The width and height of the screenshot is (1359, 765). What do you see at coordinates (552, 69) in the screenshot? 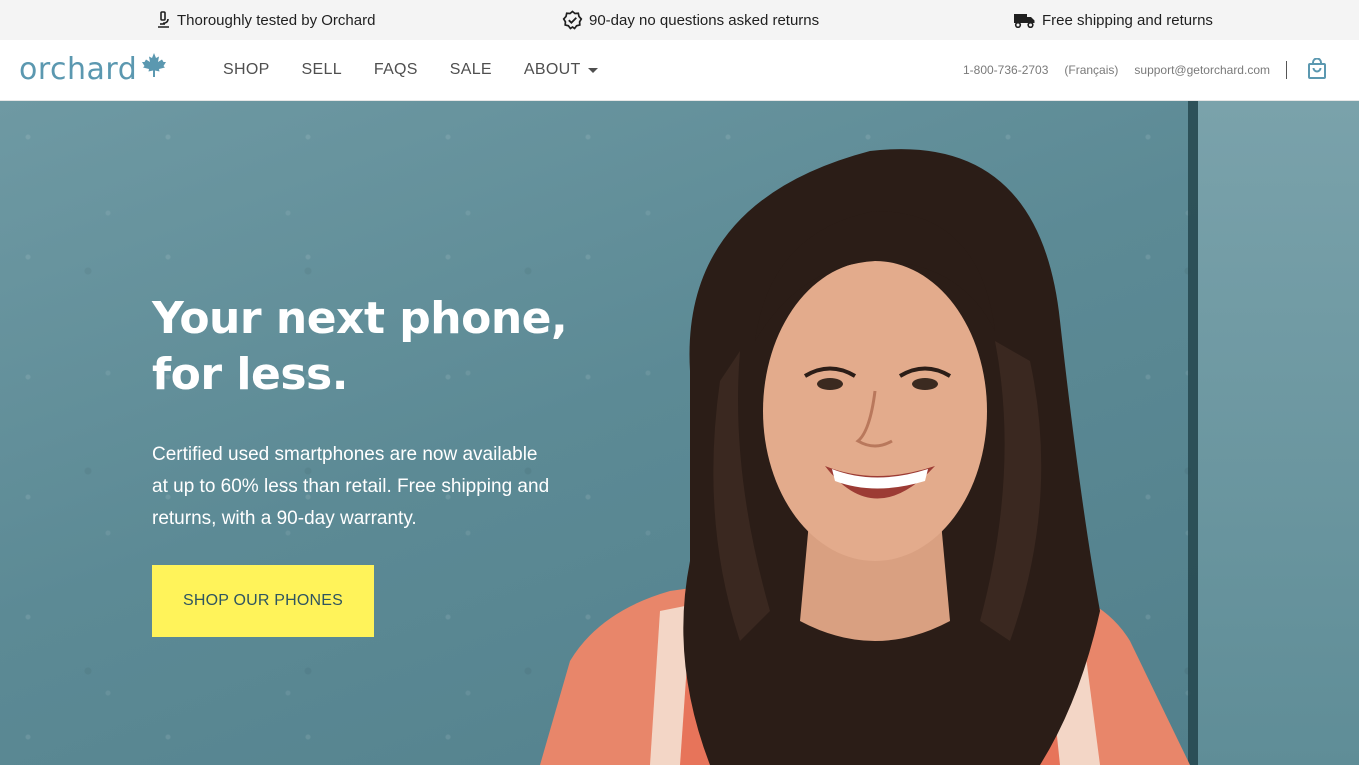
I see `nav-about-label: ABOUT` at bounding box center [552, 69].